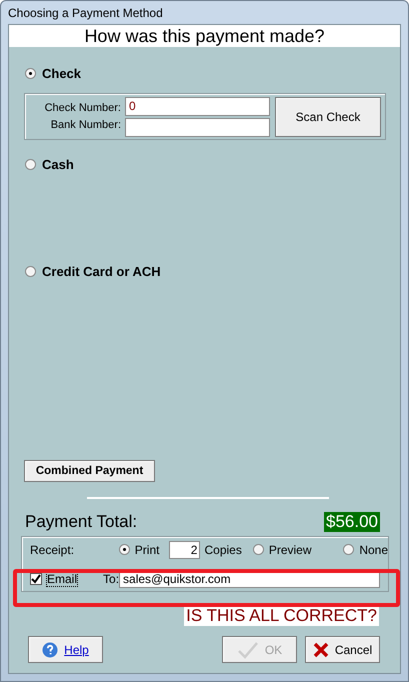 The image size is (409, 682). I want to click on checkmark-icon, so click(247, 649).